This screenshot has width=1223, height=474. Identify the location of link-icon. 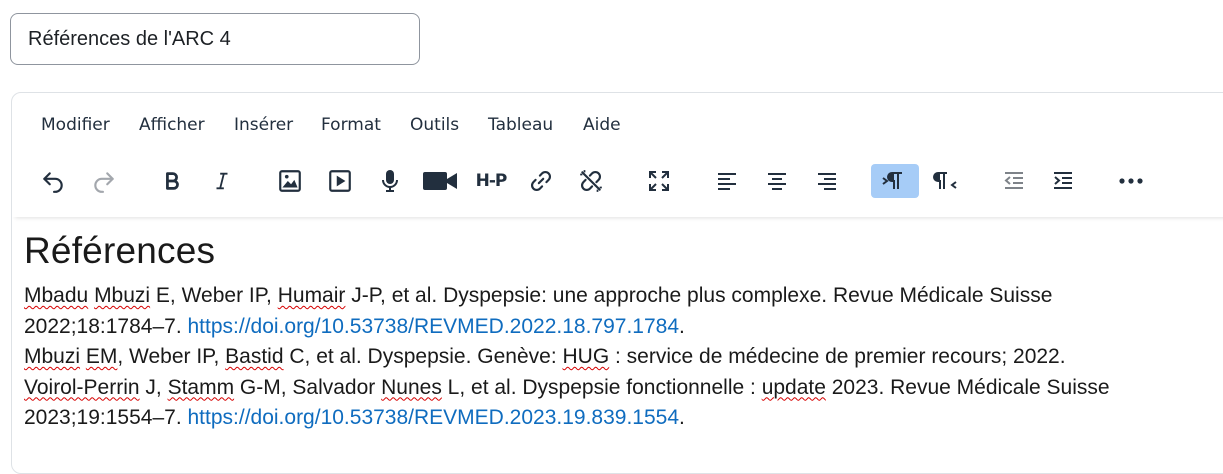
(541, 181).